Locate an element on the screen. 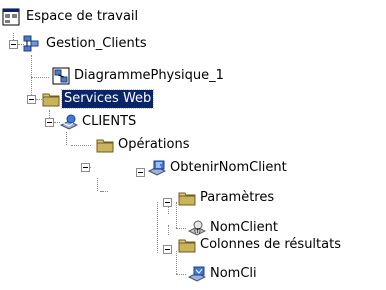  collapse-toggle-operations is located at coordinates (85, 167).